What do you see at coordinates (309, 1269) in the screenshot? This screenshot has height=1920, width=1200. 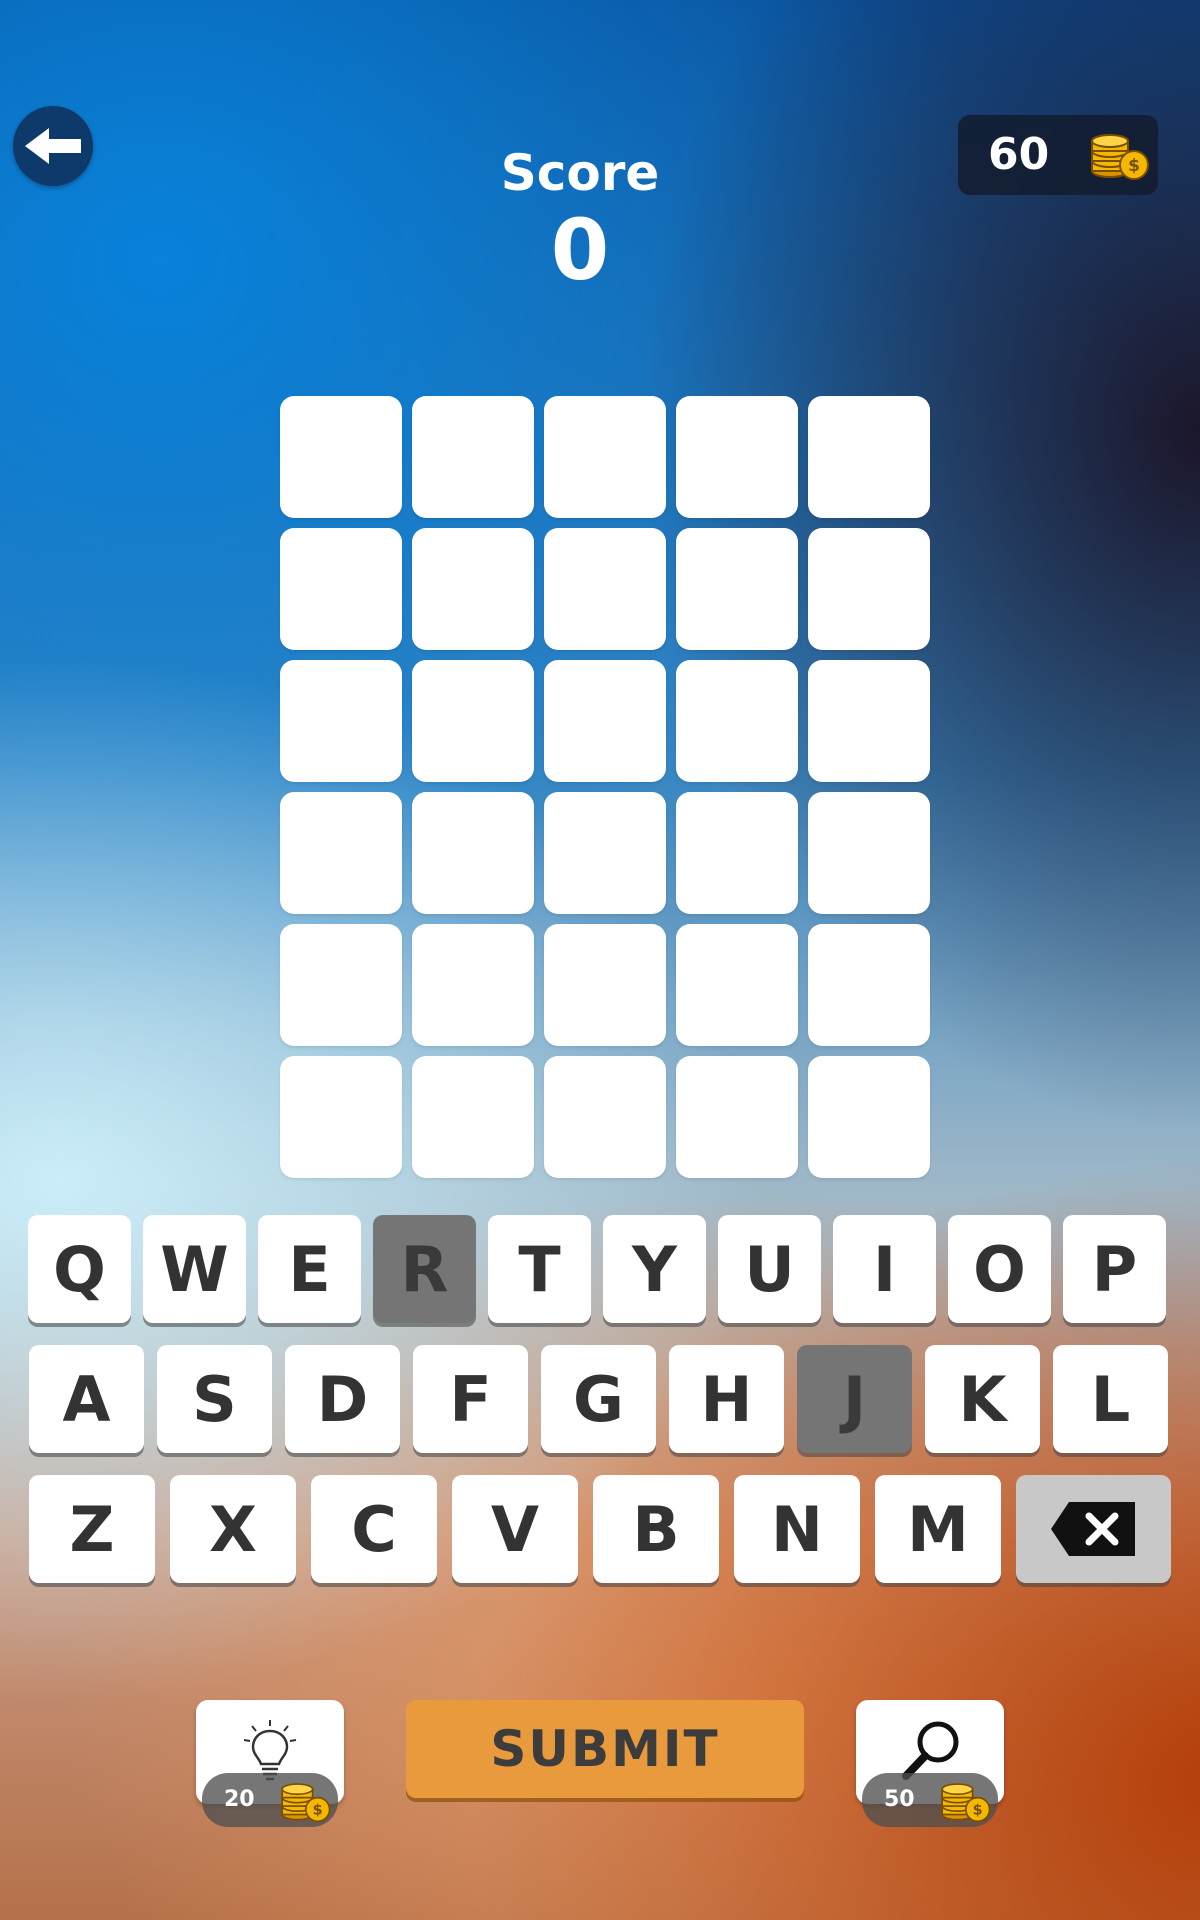 I see `key-e: E` at bounding box center [309, 1269].